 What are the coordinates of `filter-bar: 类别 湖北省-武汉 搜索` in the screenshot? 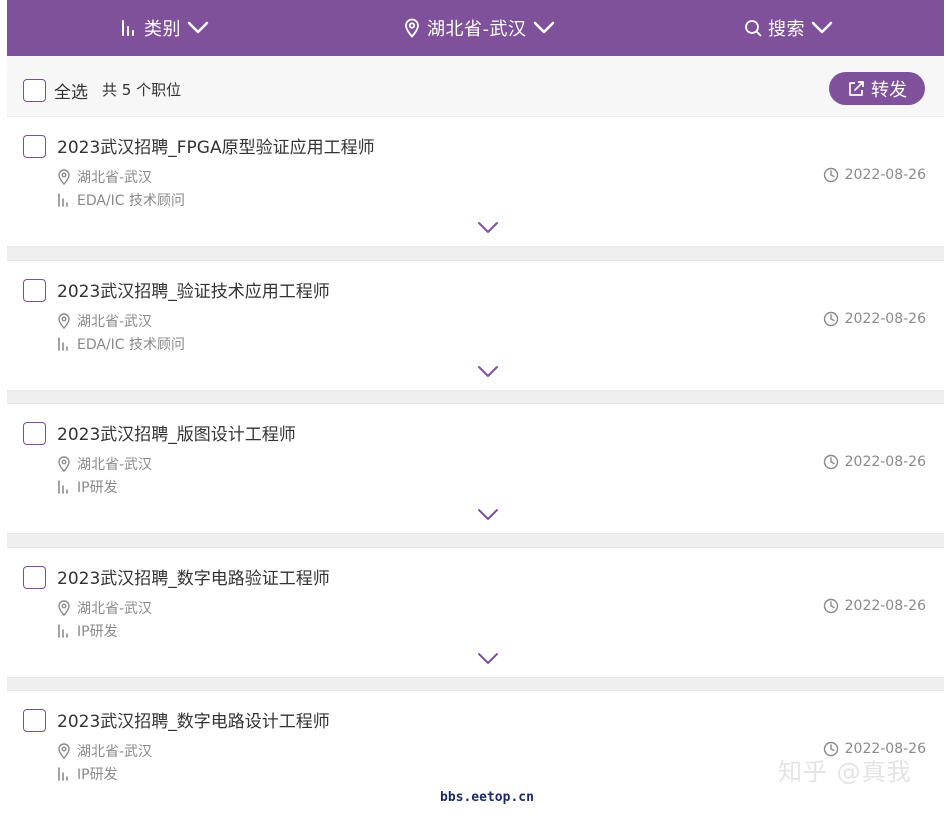 It's located at (475, 28).